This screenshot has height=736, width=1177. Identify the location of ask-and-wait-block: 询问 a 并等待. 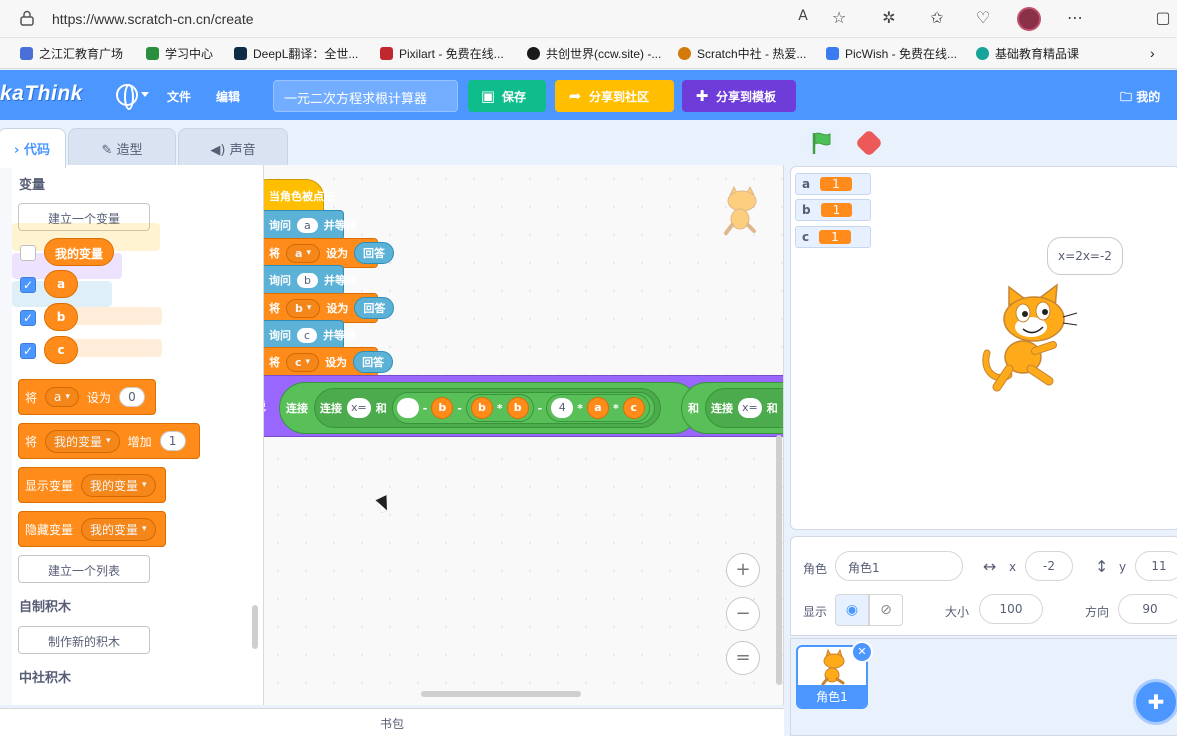
(310, 225).